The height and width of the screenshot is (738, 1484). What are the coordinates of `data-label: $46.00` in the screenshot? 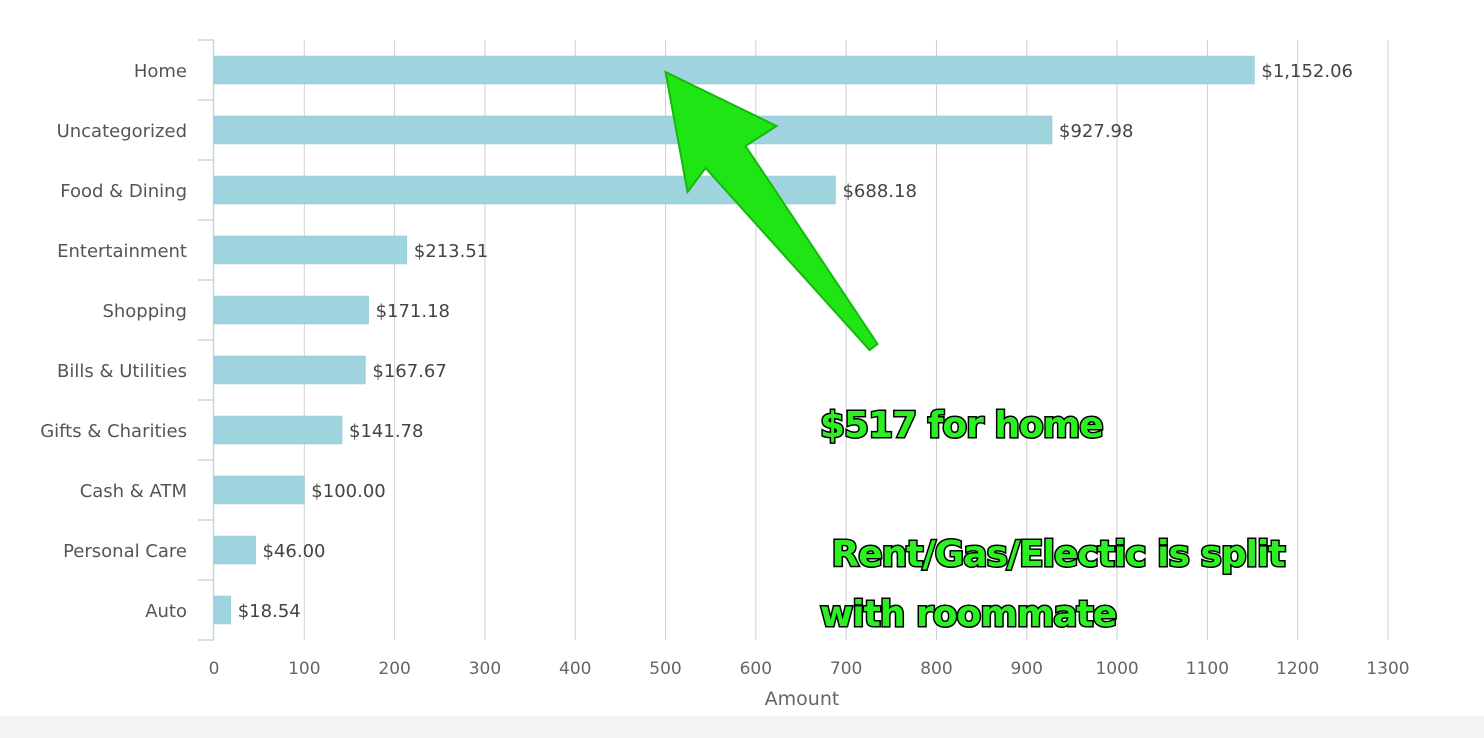 It's located at (294, 551).